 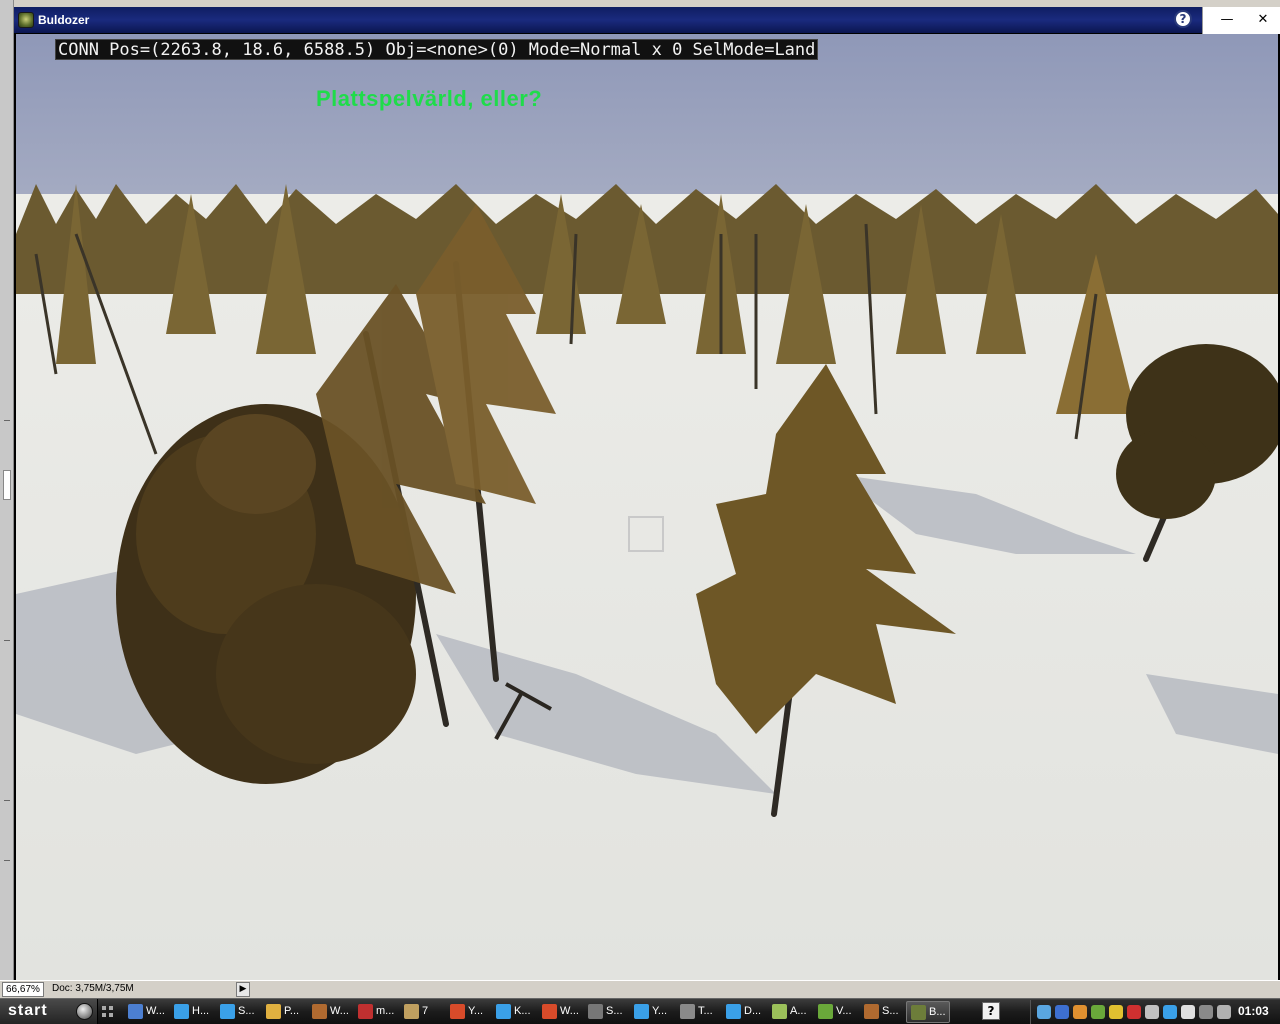 I want to click on tray-shield-icon, so click(x=1116, y=1012).